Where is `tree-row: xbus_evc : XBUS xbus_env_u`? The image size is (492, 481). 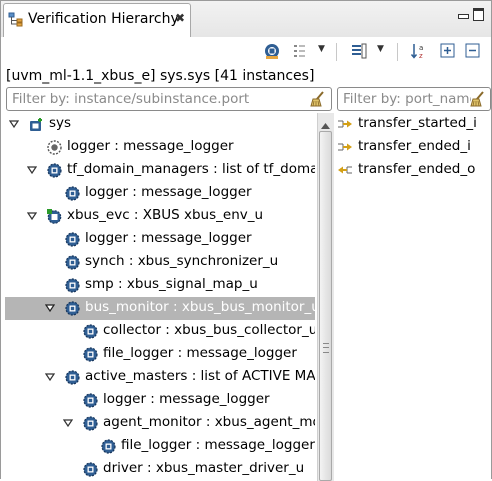 tree-row: xbus_evc : XBUS xbus_env_u is located at coordinates (160, 216).